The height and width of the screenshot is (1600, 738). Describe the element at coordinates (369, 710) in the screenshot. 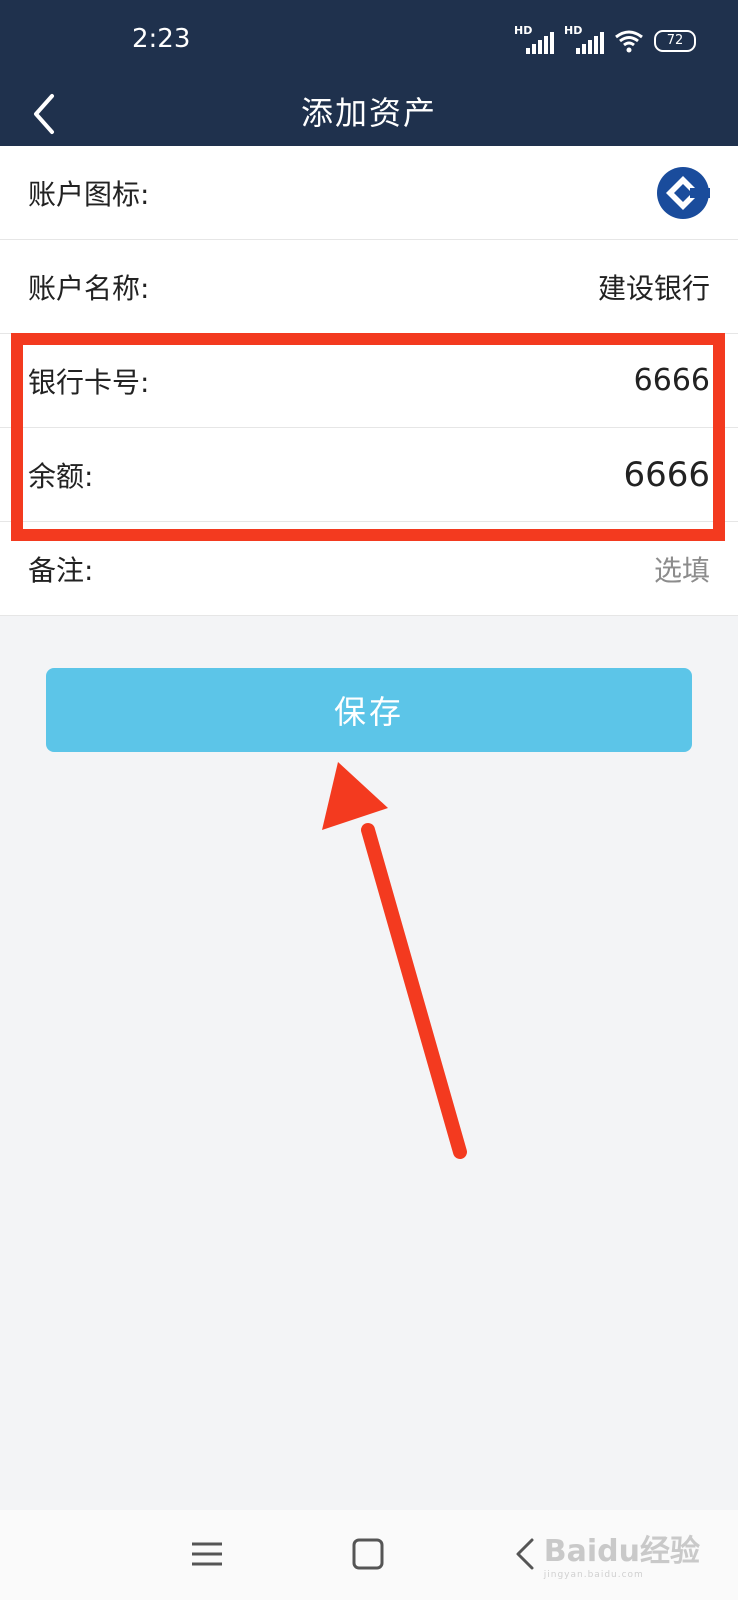

I see `save-button: 保存` at that location.